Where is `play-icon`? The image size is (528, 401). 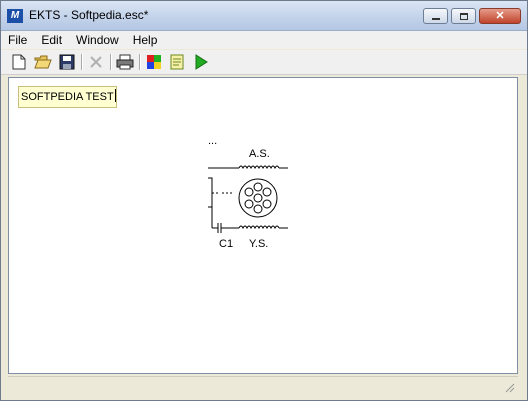 play-icon is located at coordinates (201, 62).